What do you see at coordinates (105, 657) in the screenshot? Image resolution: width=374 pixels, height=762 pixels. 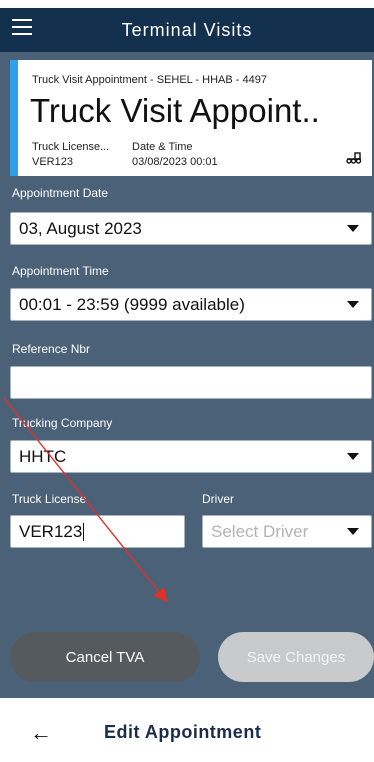 I see `cancel-tva-button: Cancel TVA` at bounding box center [105, 657].